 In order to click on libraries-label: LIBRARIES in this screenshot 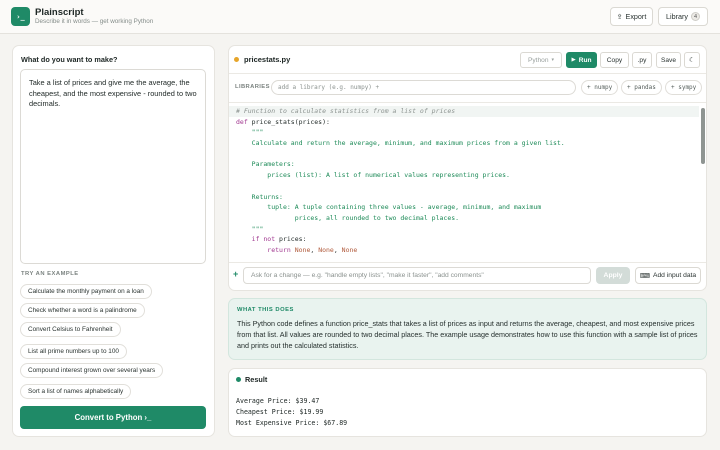, I will do `click(252, 87)`.